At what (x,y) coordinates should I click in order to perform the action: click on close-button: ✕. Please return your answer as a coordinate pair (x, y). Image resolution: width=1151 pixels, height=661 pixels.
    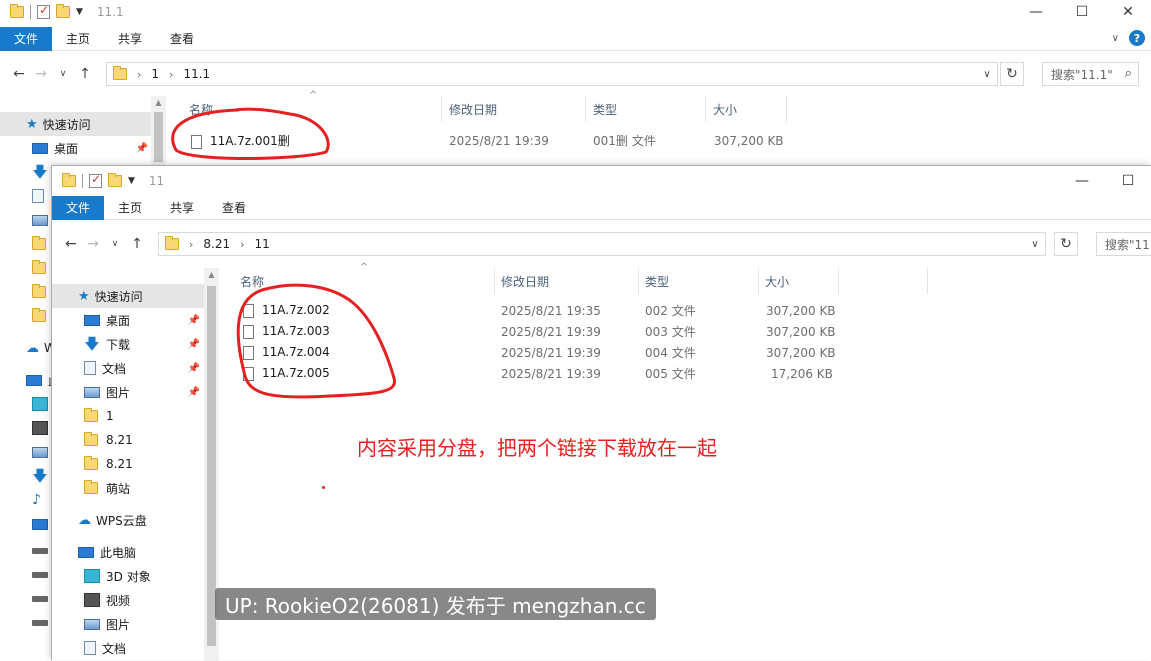
    Looking at the image, I should click on (1128, 12).